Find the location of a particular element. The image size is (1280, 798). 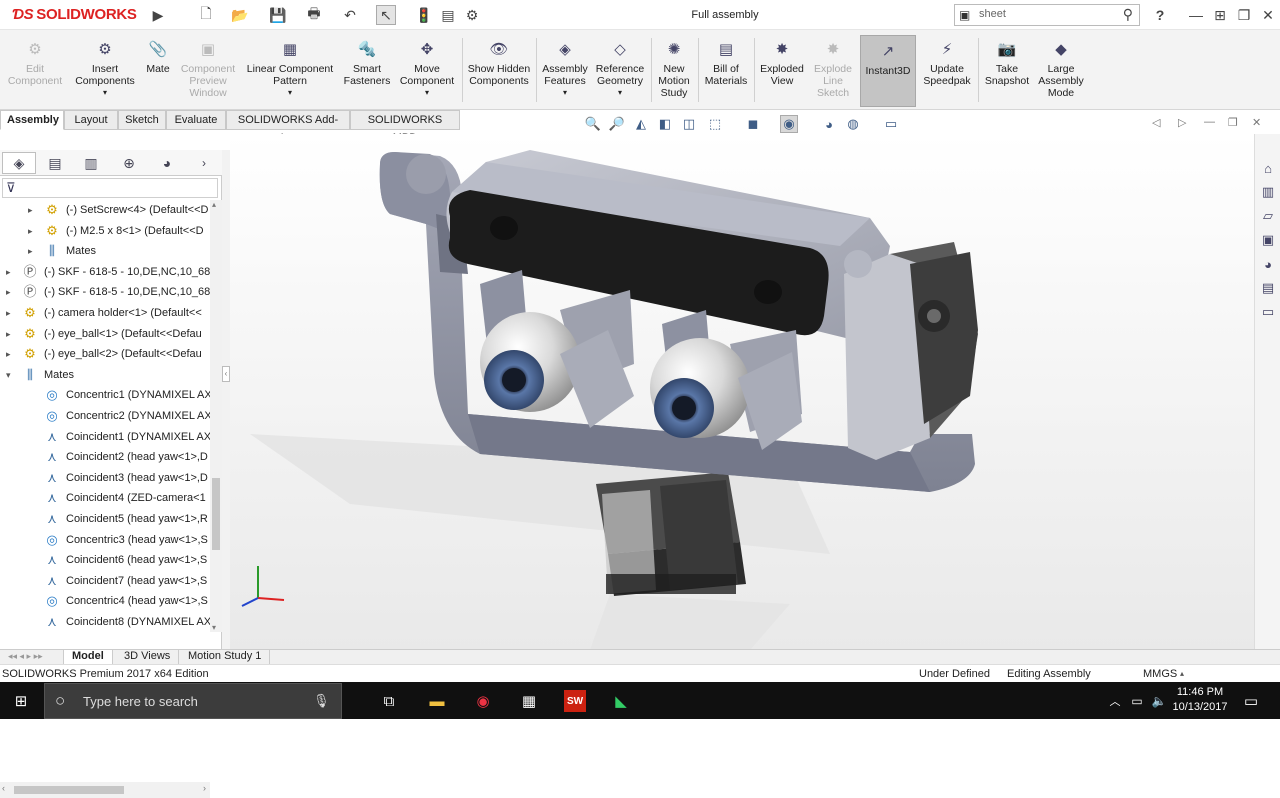

edit-component-button: ⚙ Edit Component is located at coordinates (35, 71).